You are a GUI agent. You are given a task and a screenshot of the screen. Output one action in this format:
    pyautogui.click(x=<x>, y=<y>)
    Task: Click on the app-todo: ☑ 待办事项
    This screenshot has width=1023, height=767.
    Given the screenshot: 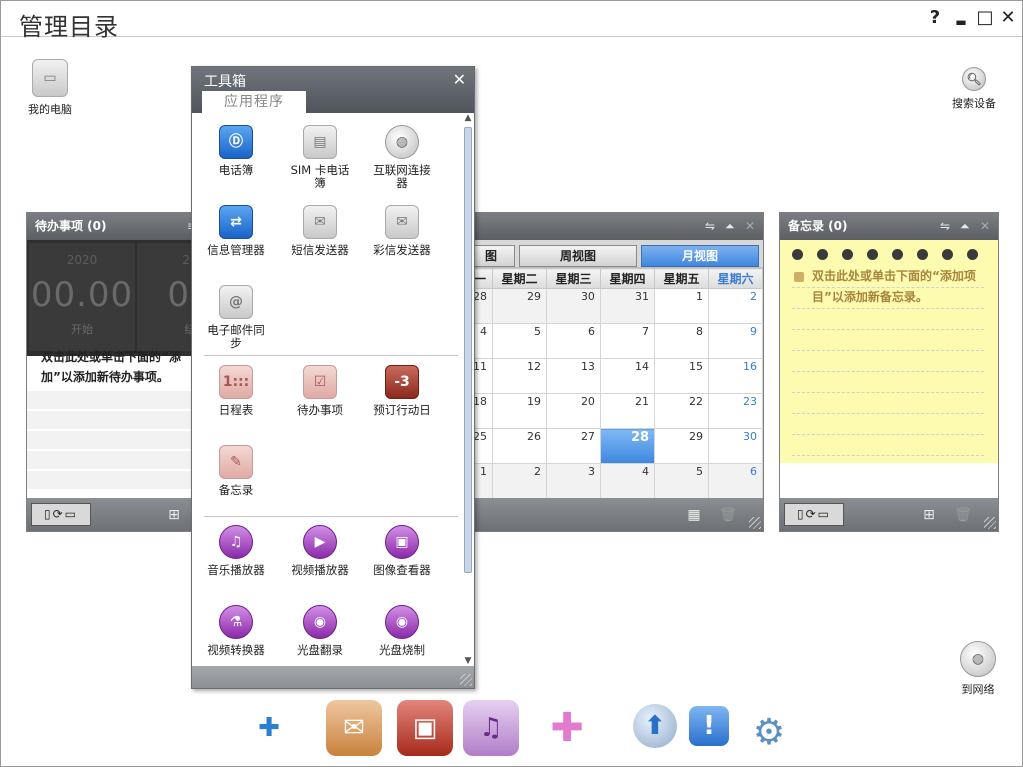 What is the action you would take?
    pyautogui.click(x=320, y=391)
    